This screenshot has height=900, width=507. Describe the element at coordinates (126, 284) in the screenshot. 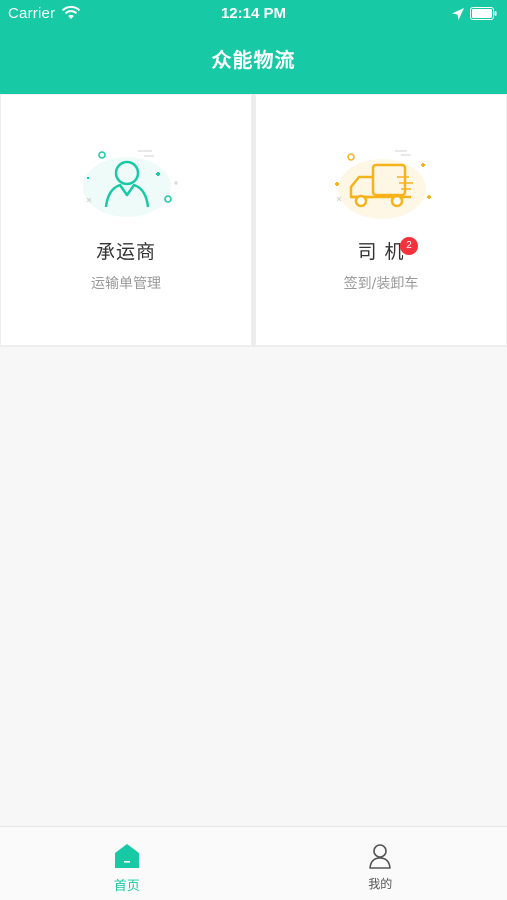

I see `carrier-subtitle: 运输单管理` at that location.